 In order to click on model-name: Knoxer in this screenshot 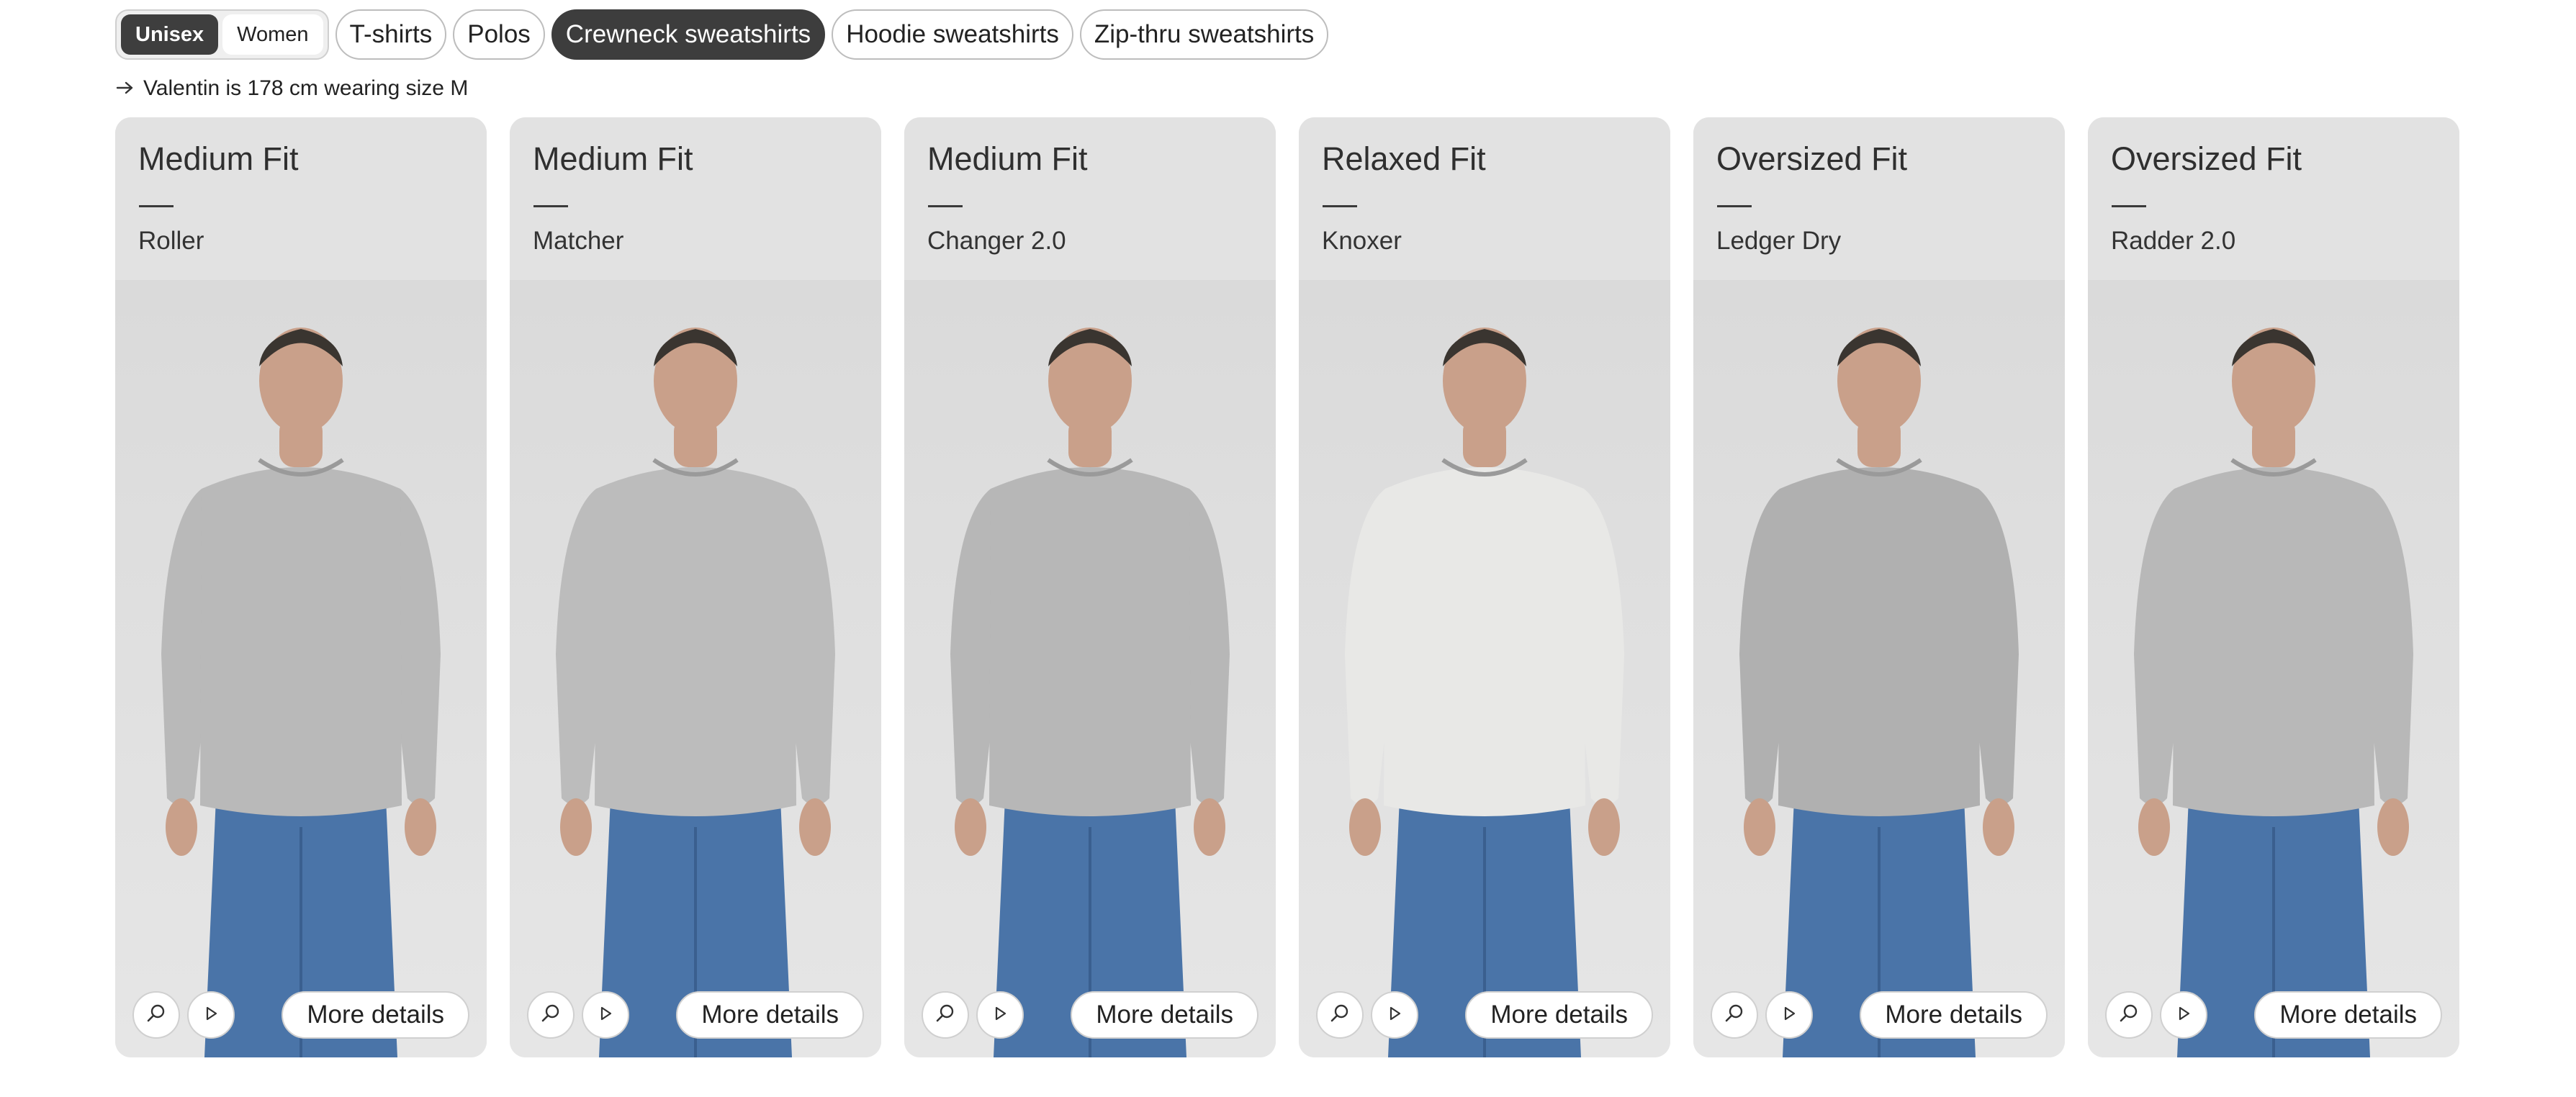, I will do `click(1362, 241)`.